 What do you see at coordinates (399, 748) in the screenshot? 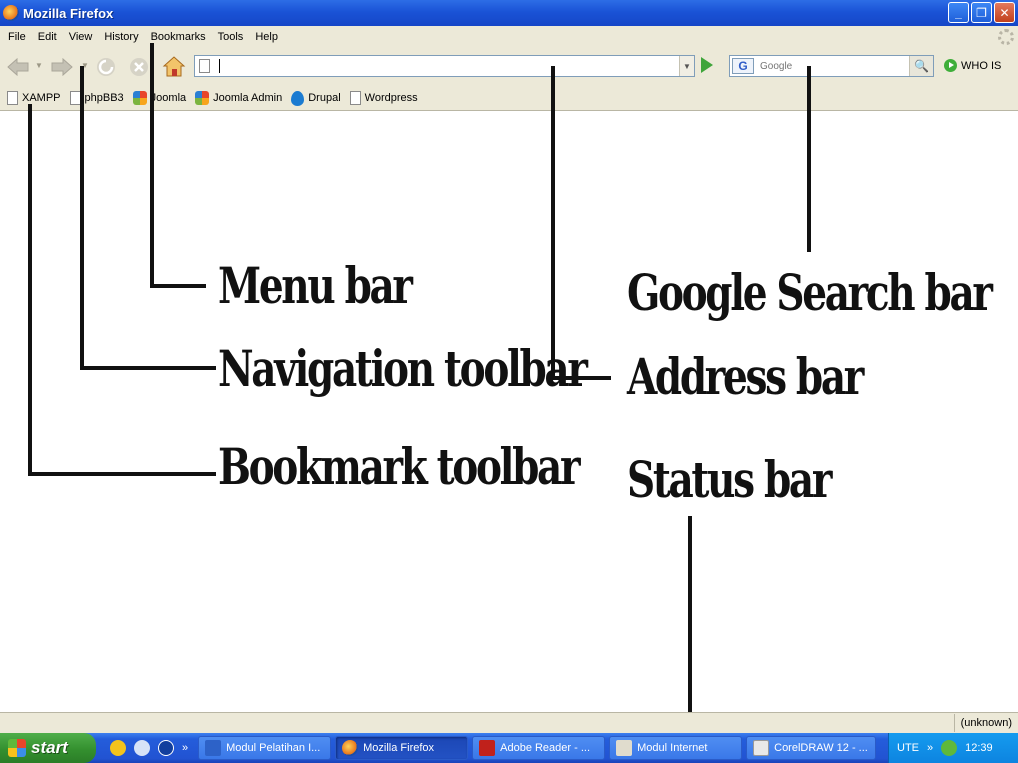
I see `task-label: Mozilla Firefox` at bounding box center [399, 748].